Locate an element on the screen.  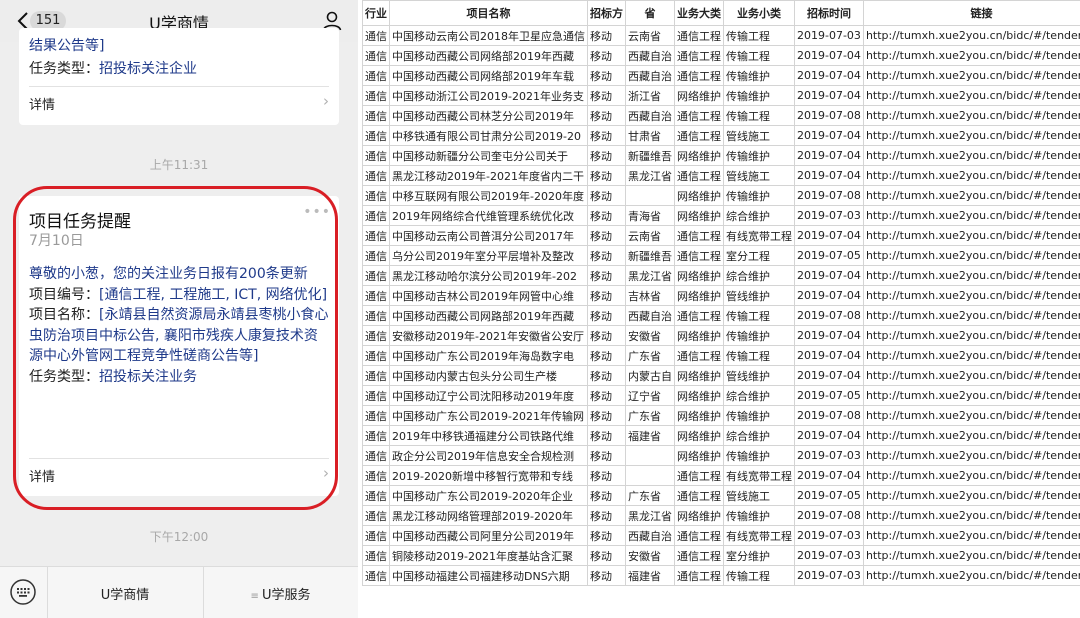
cell-project-name: 中移互联网有限公司2019年-2020年度 is located at coordinates (488, 195).